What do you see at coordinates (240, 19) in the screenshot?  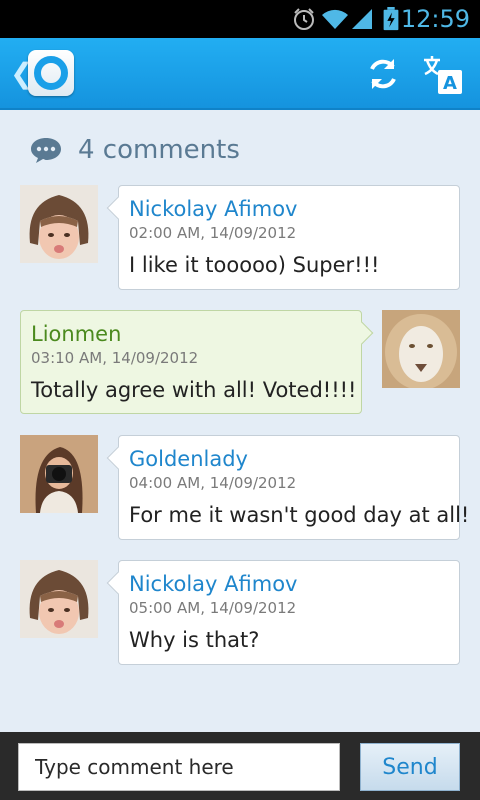 I see `status-bar: 12:59` at bounding box center [240, 19].